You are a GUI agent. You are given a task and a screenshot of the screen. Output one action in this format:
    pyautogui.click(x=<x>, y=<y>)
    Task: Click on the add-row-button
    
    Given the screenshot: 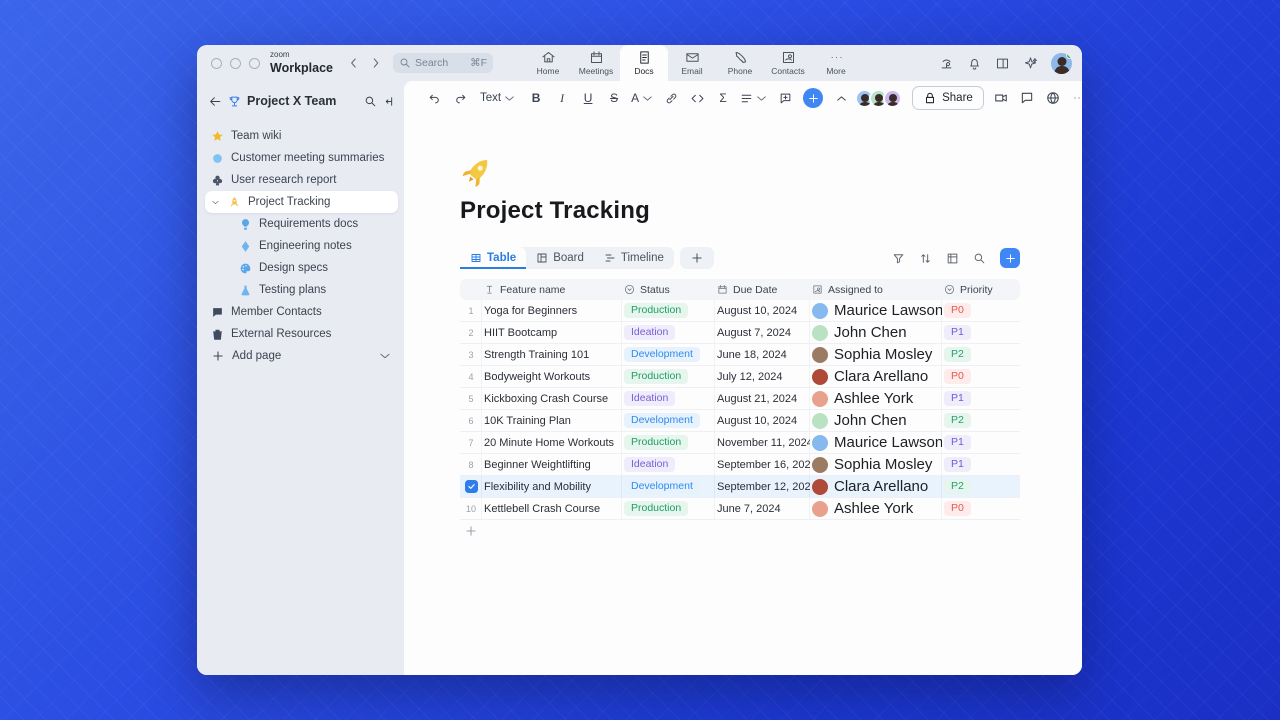 What is the action you would take?
    pyautogui.click(x=740, y=531)
    